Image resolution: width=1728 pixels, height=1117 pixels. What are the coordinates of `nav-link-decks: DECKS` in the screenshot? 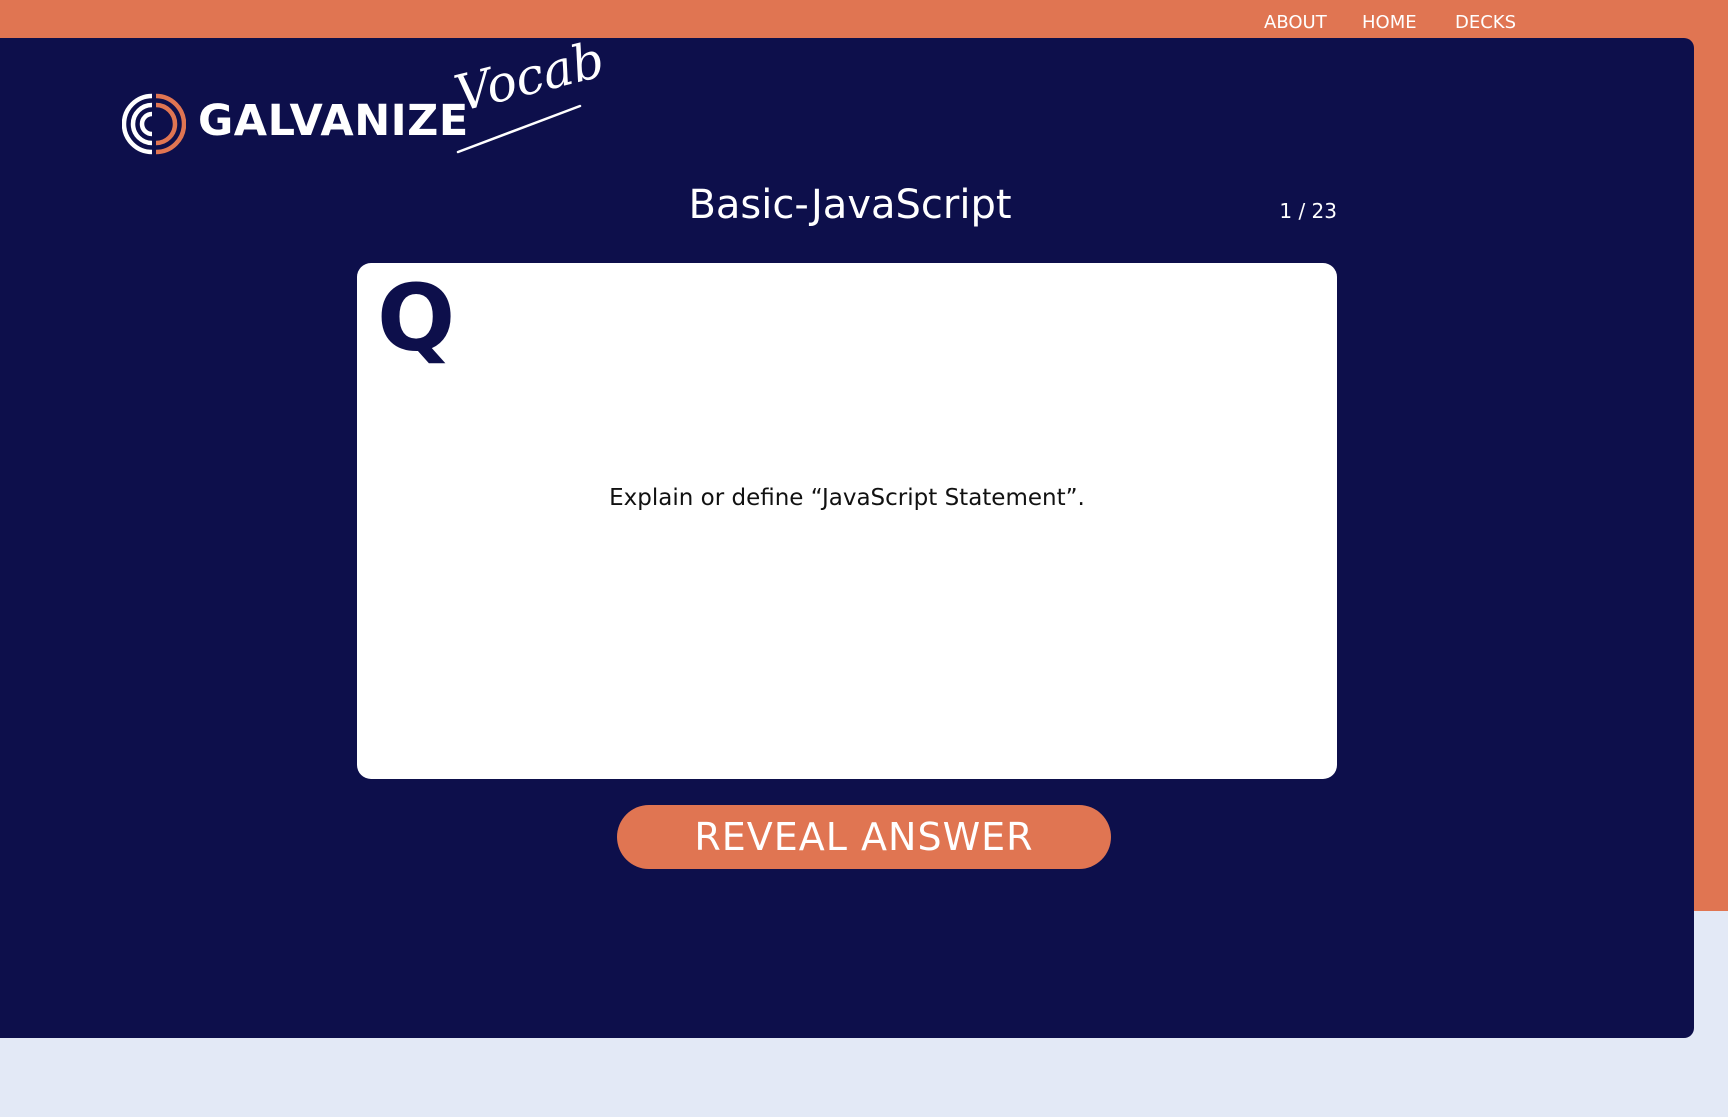 It's located at (1485, 22).